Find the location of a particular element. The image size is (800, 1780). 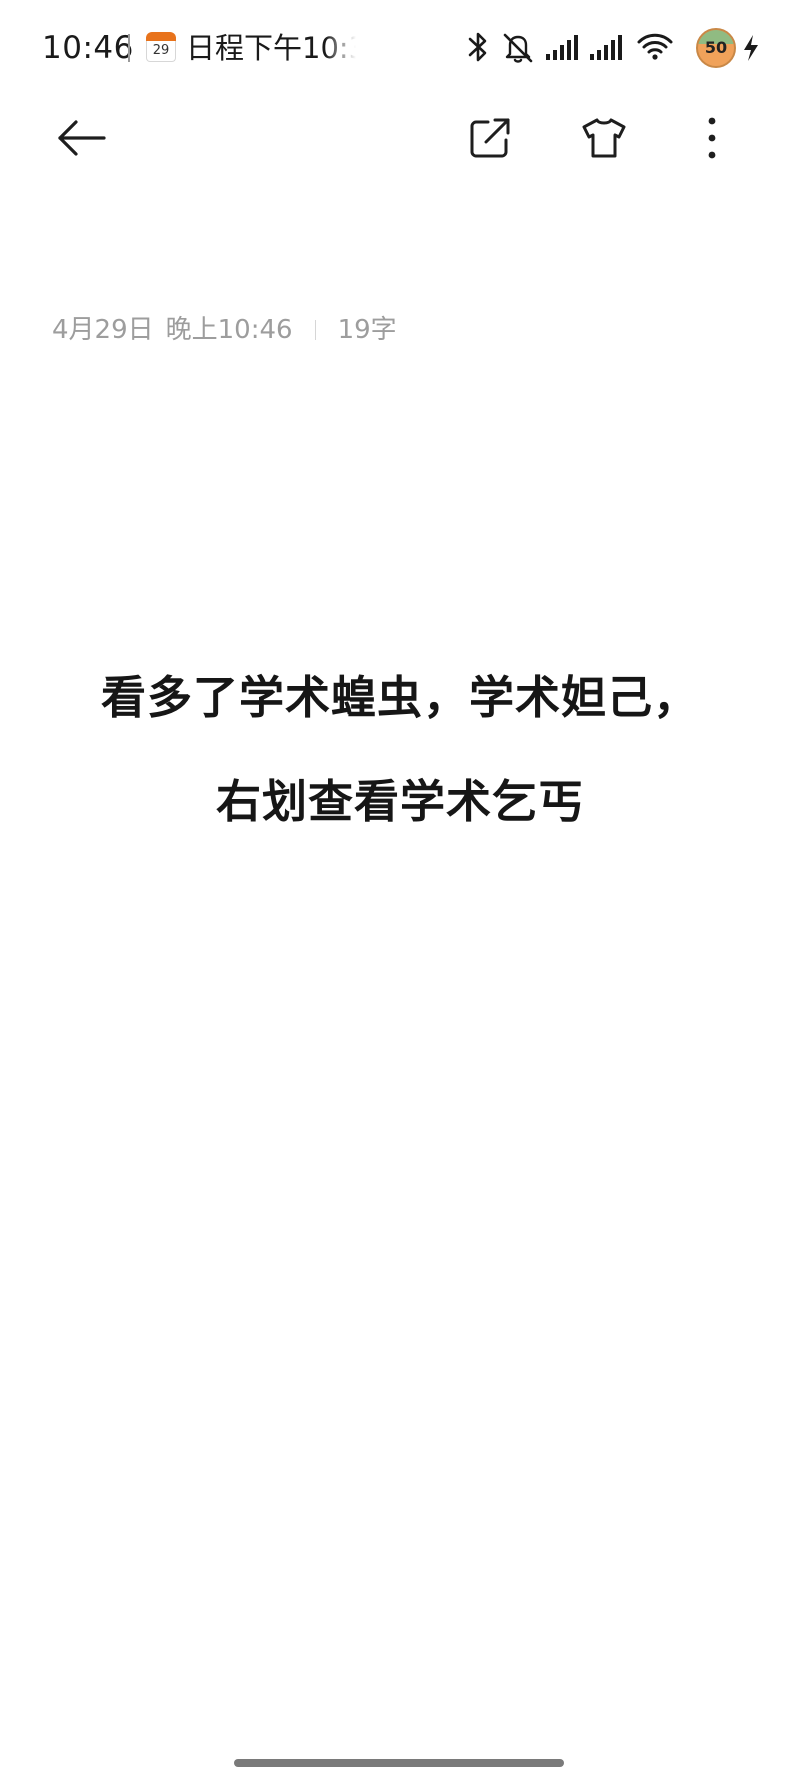

tshirt-icon is located at coordinates (604, 138).